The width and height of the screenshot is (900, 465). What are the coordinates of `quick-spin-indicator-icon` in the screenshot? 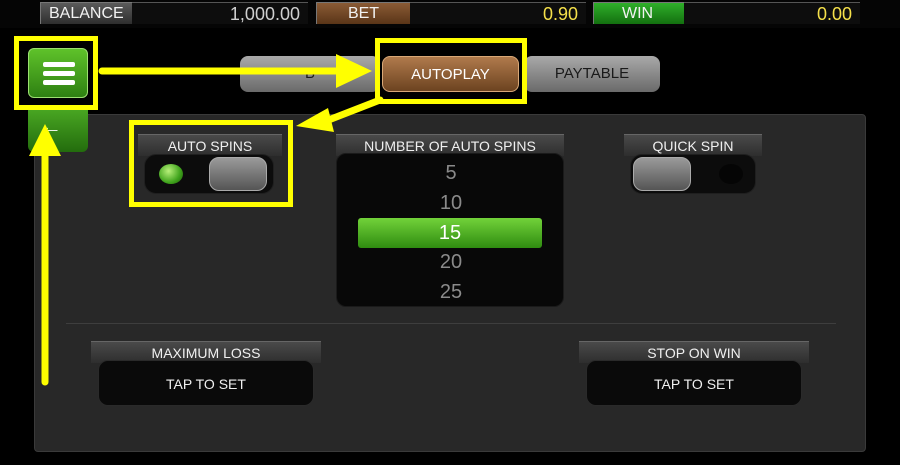 It's located at (731, 174).